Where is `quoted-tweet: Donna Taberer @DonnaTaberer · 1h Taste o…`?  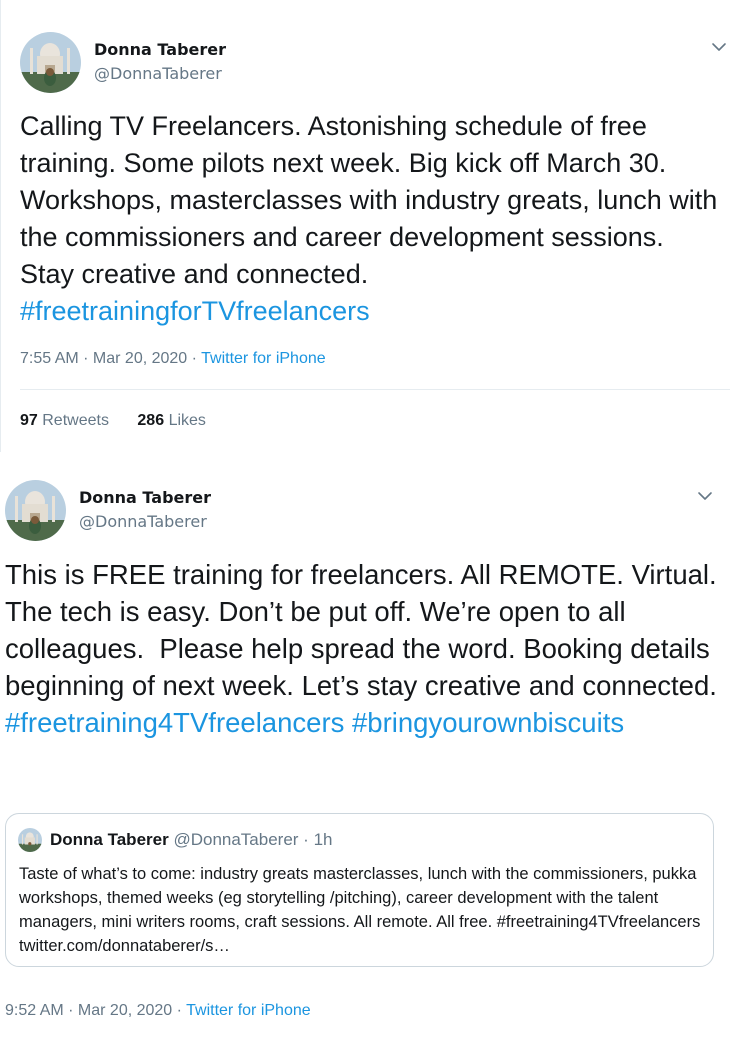 quoted-tweet: Donna Taberer @DonnaTaberer · 1h Taste o… is located at coordinates (359, 890).